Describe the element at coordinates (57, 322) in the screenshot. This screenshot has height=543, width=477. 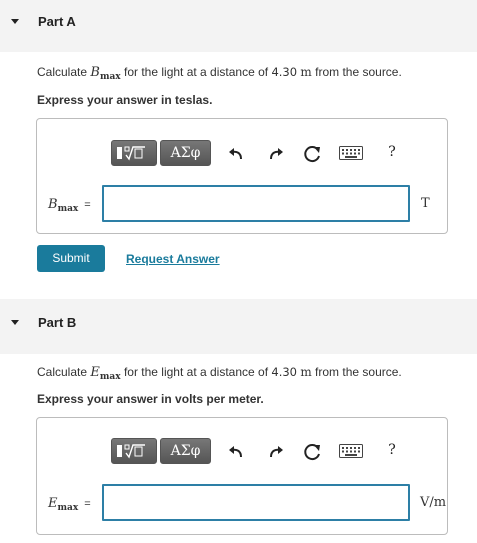
I see `part-b-title: Part B` at that location.